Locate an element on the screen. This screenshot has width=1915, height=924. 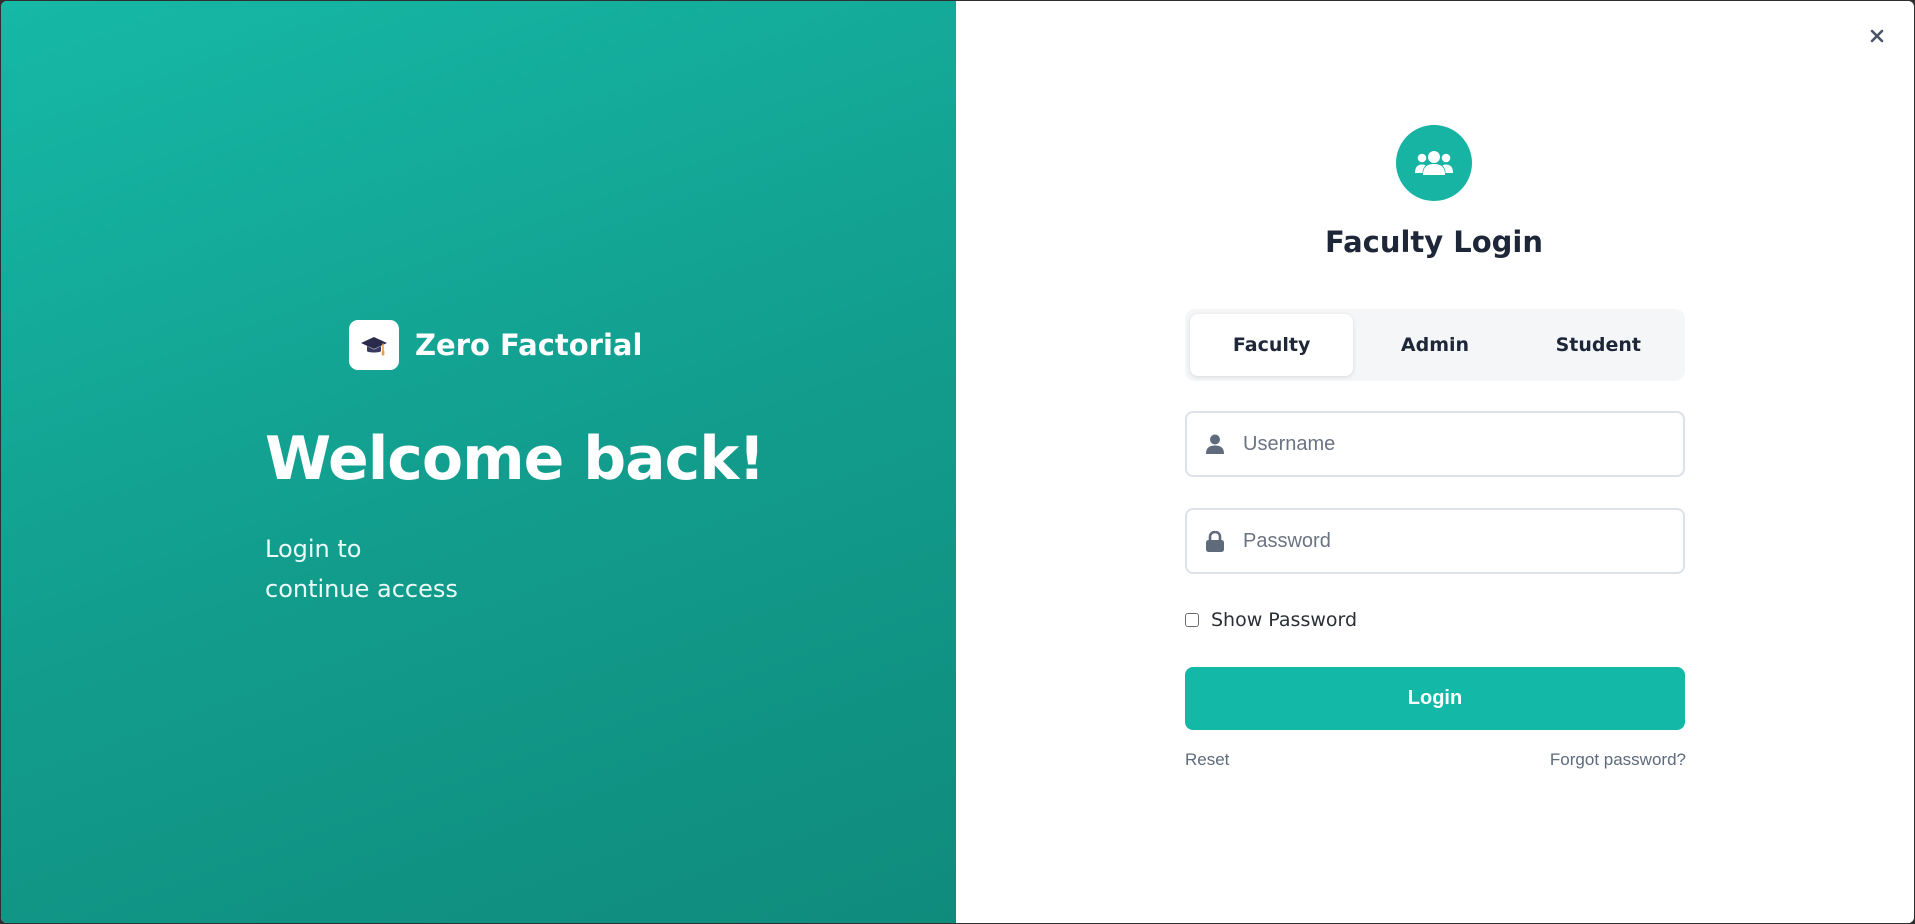
login-header-badge is located at coordinates (1434, 163).